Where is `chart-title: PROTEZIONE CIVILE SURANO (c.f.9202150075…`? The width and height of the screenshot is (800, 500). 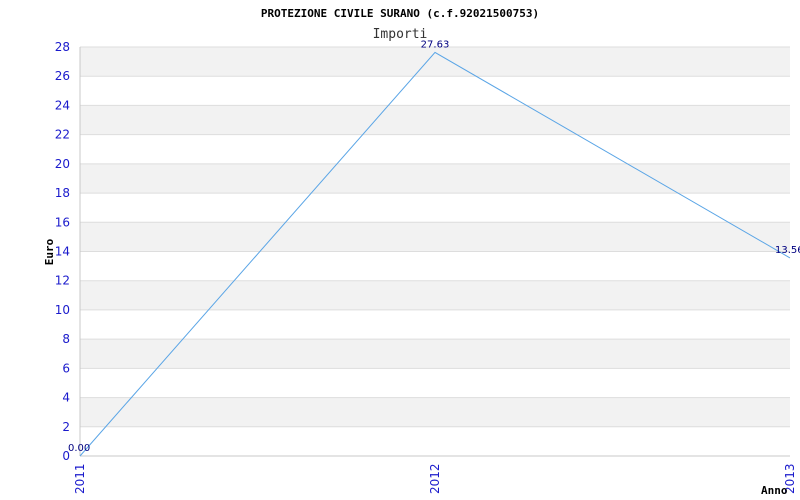
chart-title: PROTEZIONE CIVILE SURANO (c.f.9202150075… is located at coordinates (400, 13).